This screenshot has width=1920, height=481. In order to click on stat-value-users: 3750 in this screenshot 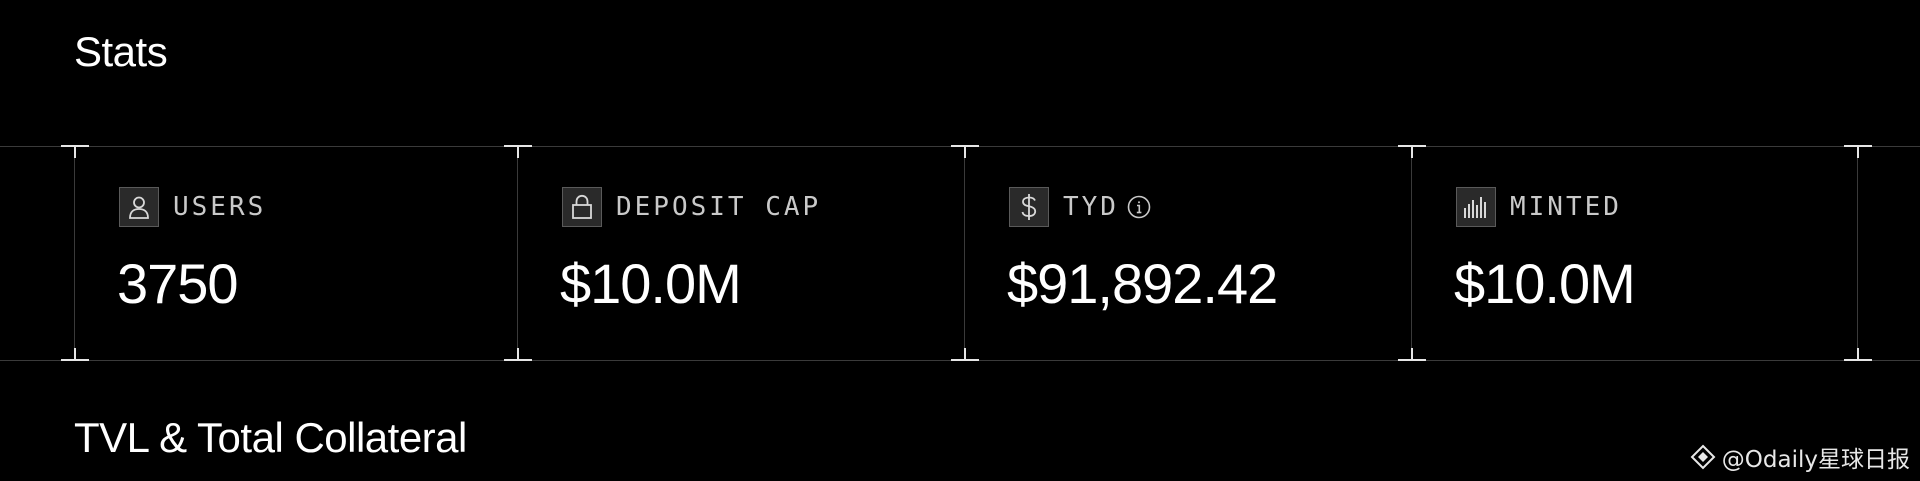, I will do `click(178, 283)`.